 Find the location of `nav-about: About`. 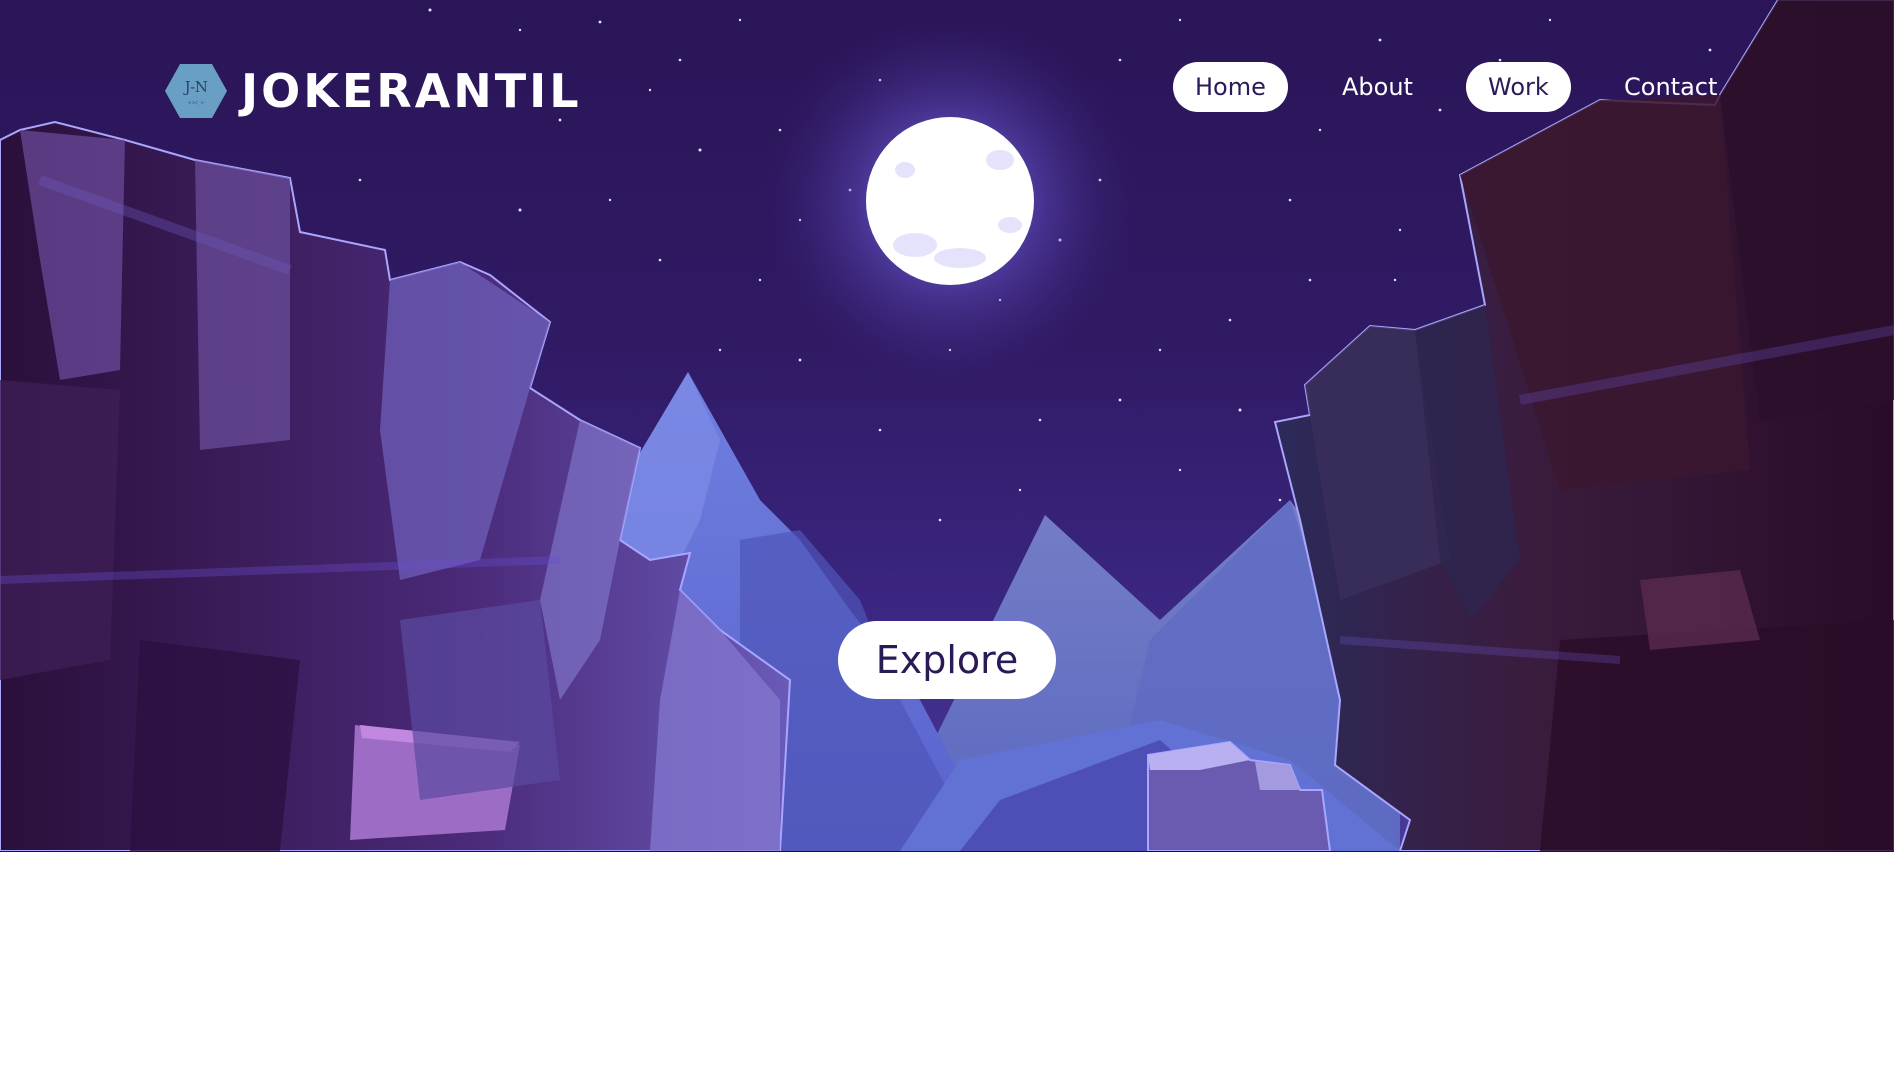

nav-about: About is located at coordinates (1377, 87).